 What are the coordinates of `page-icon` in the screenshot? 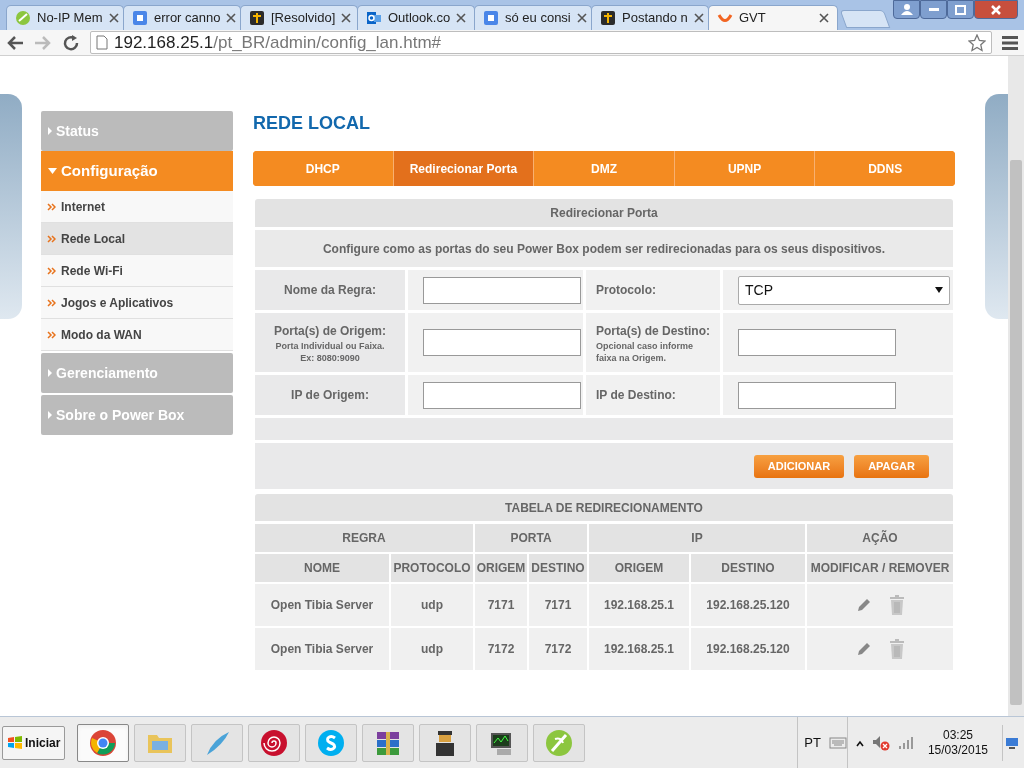 It's located at (102, 42).